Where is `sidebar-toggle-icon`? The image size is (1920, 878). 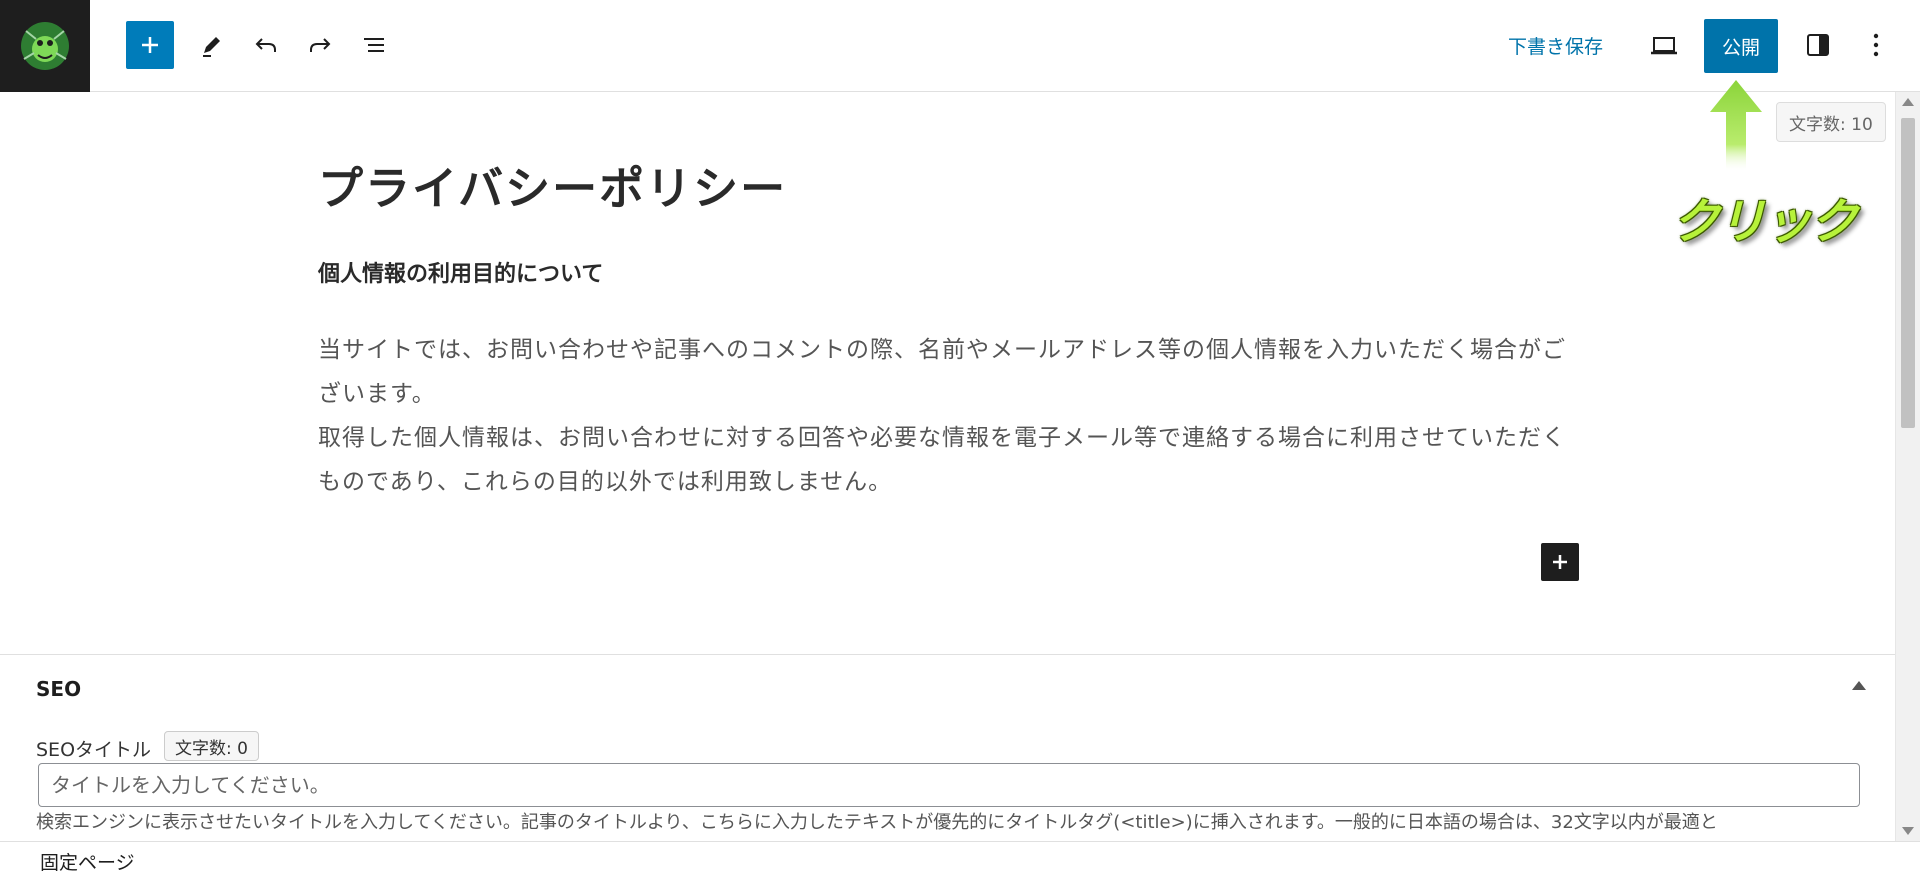 sidebar-toggle-icon is located at coordinates (1818, 45).